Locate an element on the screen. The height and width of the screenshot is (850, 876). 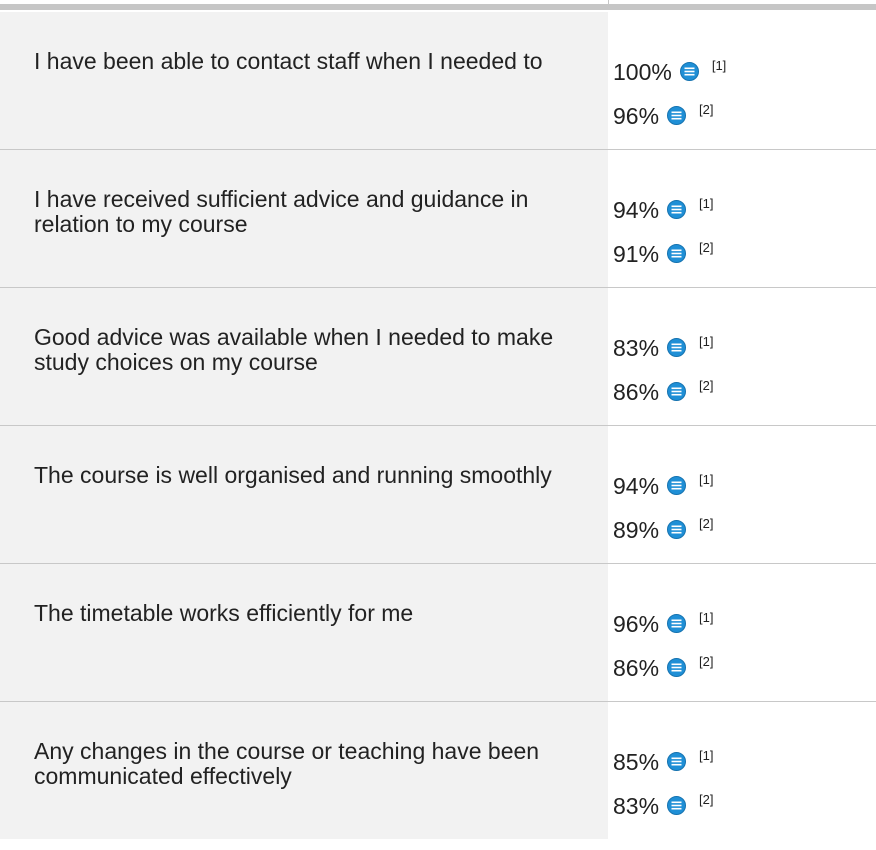
score-line: 85% [1] is located at coordinates (744, 769).